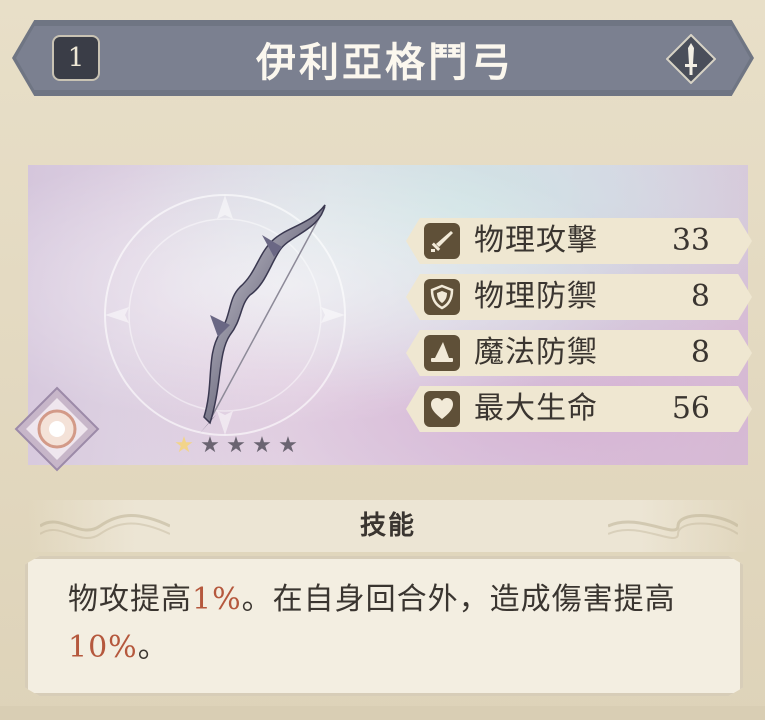  Describe the element at coordinates (536, 408) in the screenshot. I see `stat-label: 最大生命` at that location.